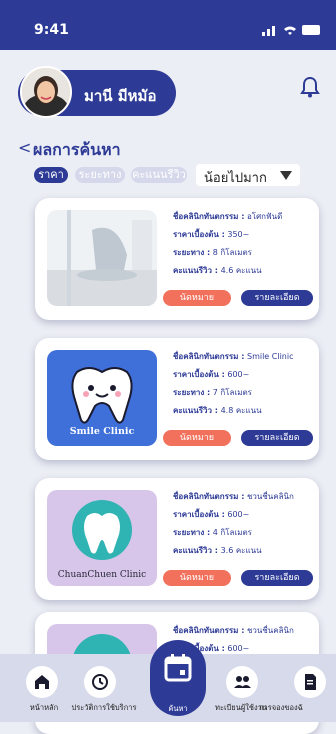 The width and height of the screenshot is (336, 734). I want to click on clinic-distance: 7 กิโลเมตร, so click(232, 392).